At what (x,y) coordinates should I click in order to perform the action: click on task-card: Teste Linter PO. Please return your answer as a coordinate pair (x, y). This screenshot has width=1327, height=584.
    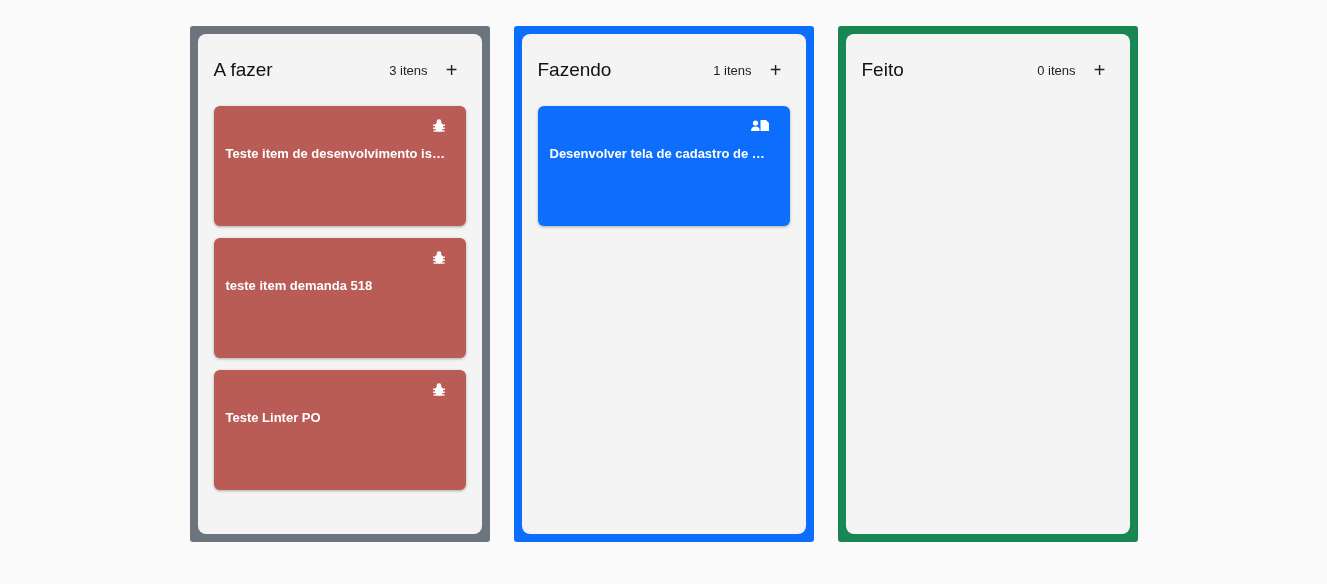
    Looking at the image, I should click on (339, 430).